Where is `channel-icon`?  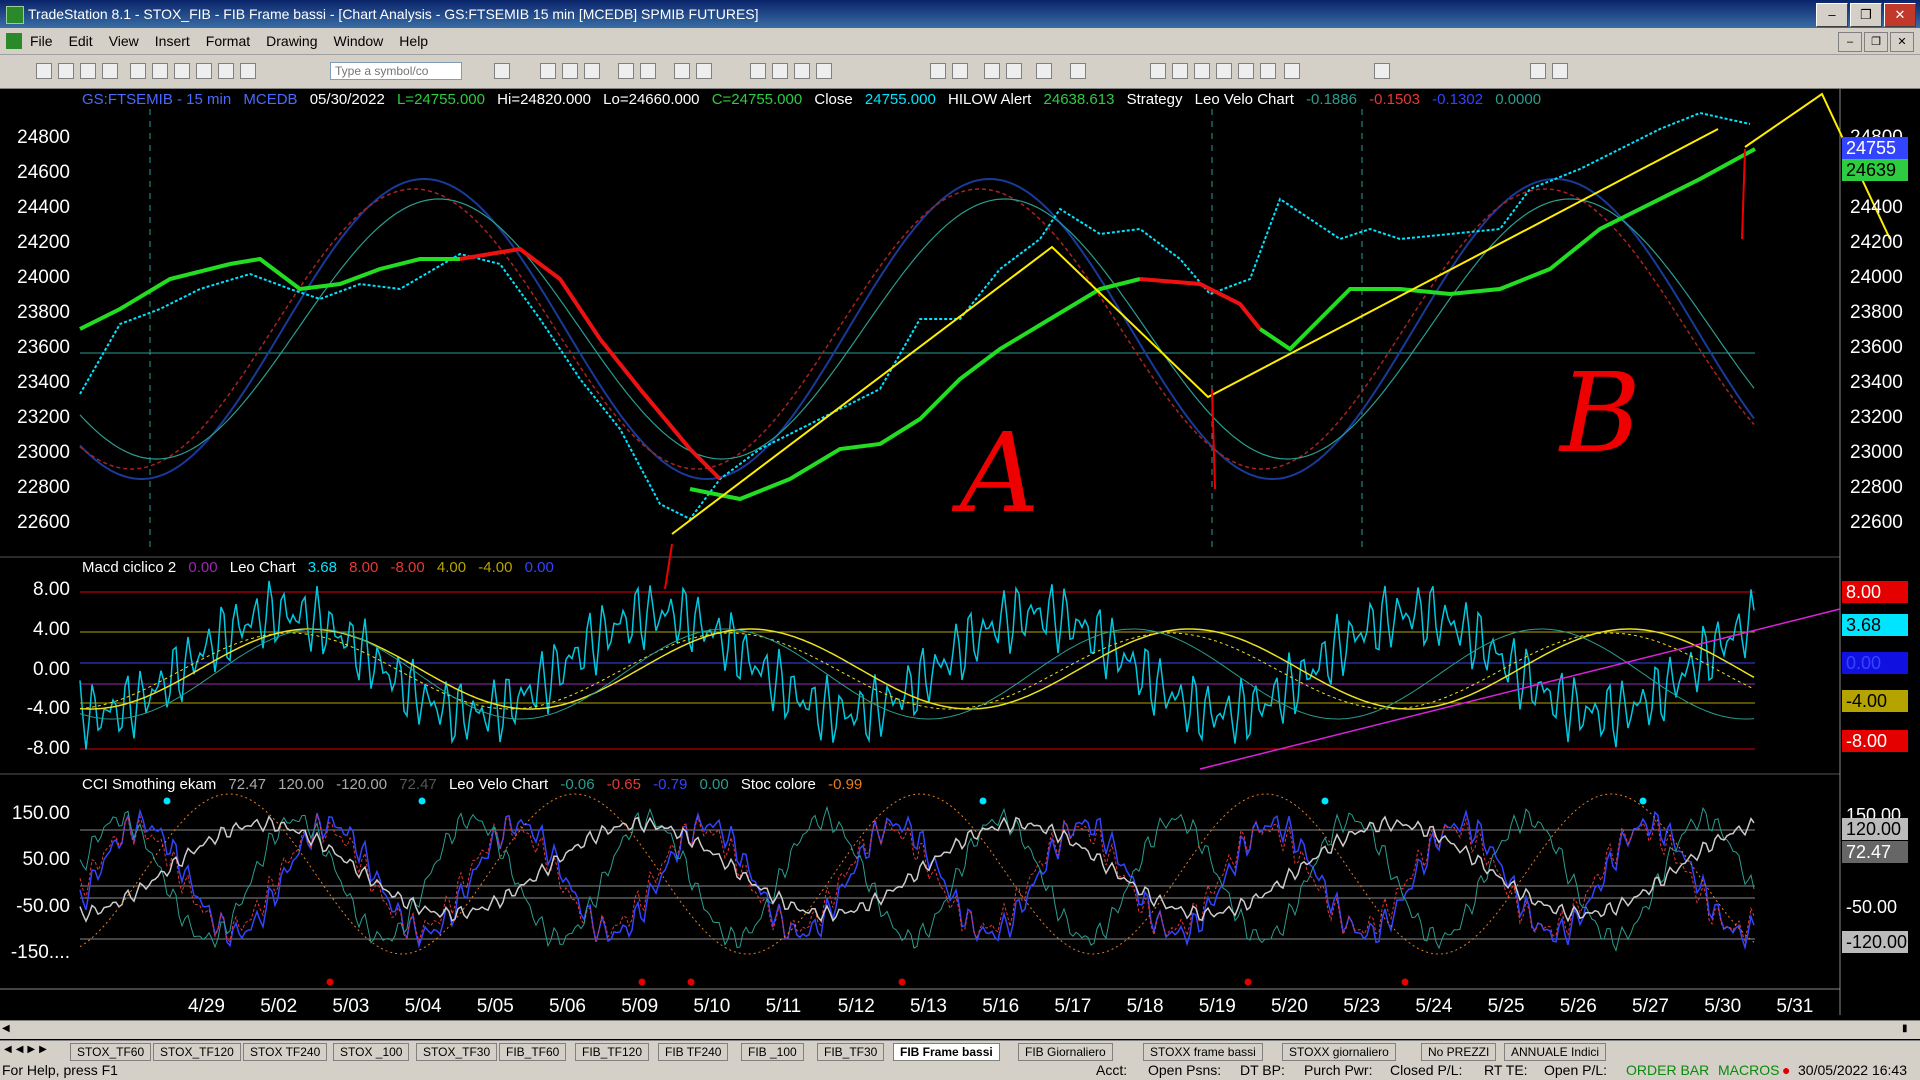 channel-icon is located at coordinates (1246, 71).